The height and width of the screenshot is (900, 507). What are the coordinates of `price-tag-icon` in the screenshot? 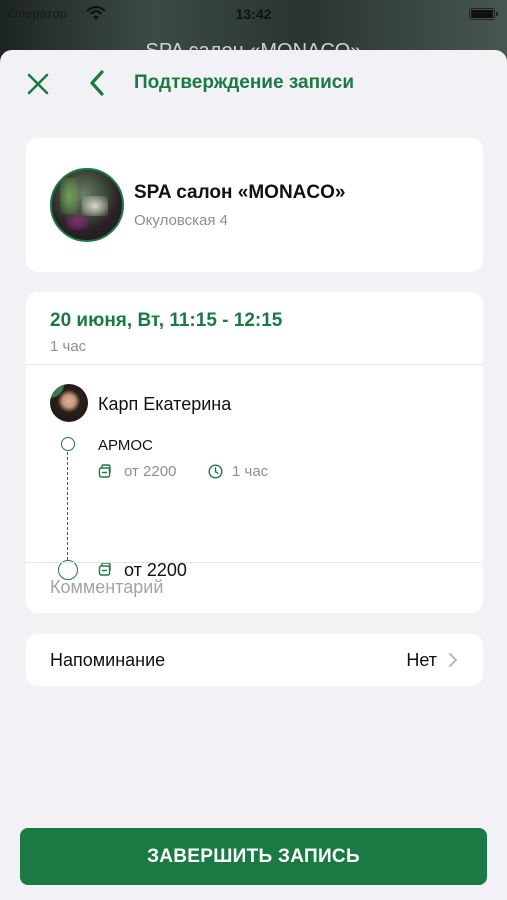 It's located at (104, 471).